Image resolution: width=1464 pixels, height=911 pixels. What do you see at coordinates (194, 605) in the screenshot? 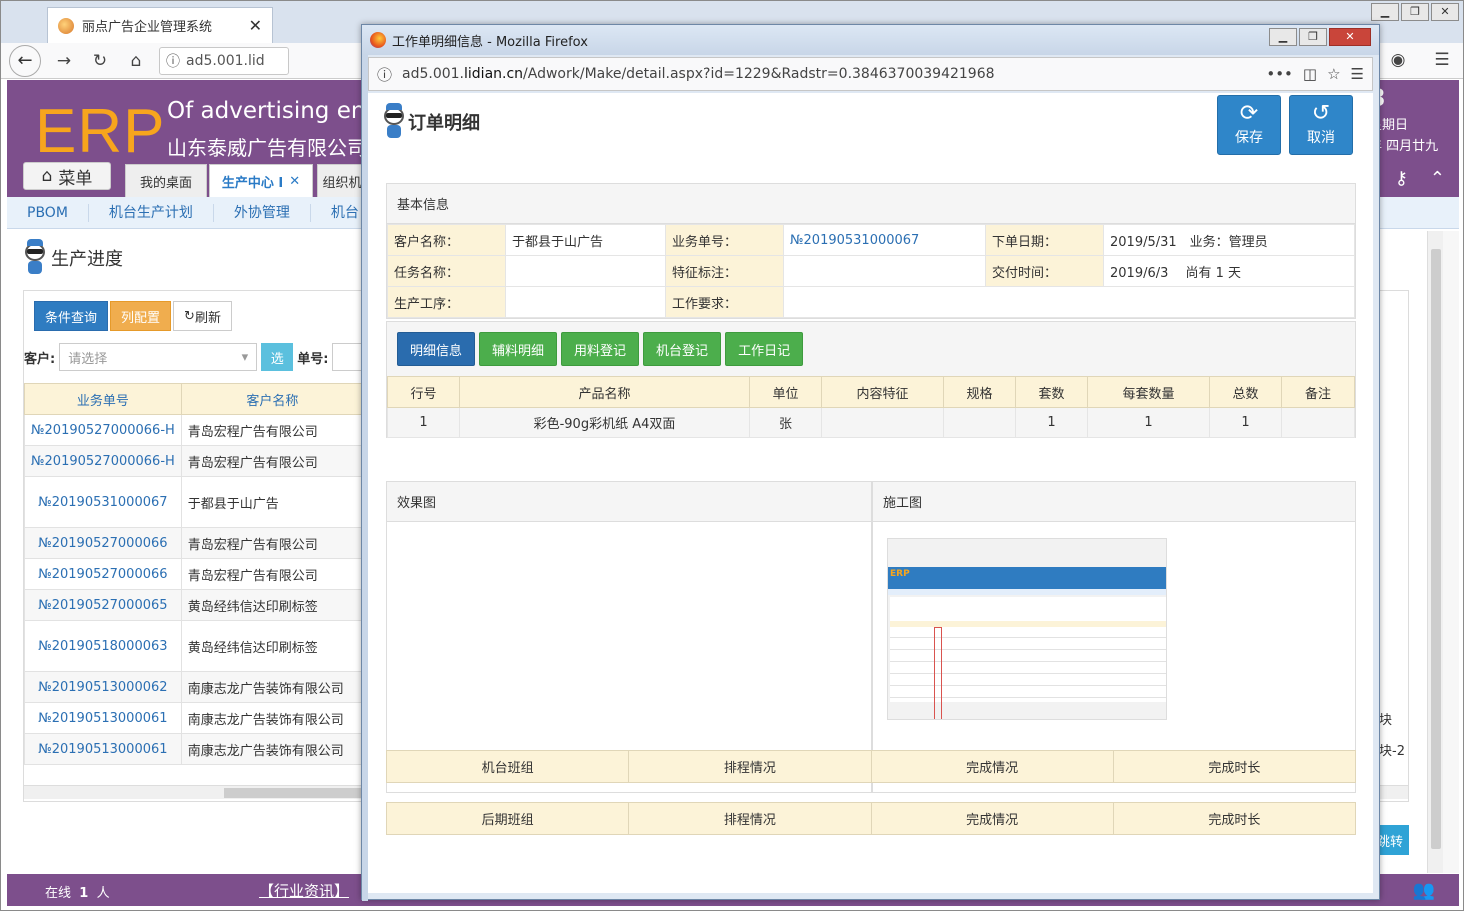
I see `table-row: №20190527000065 黄岛经纬信达印刷标签` at bounding box center [194, 605].